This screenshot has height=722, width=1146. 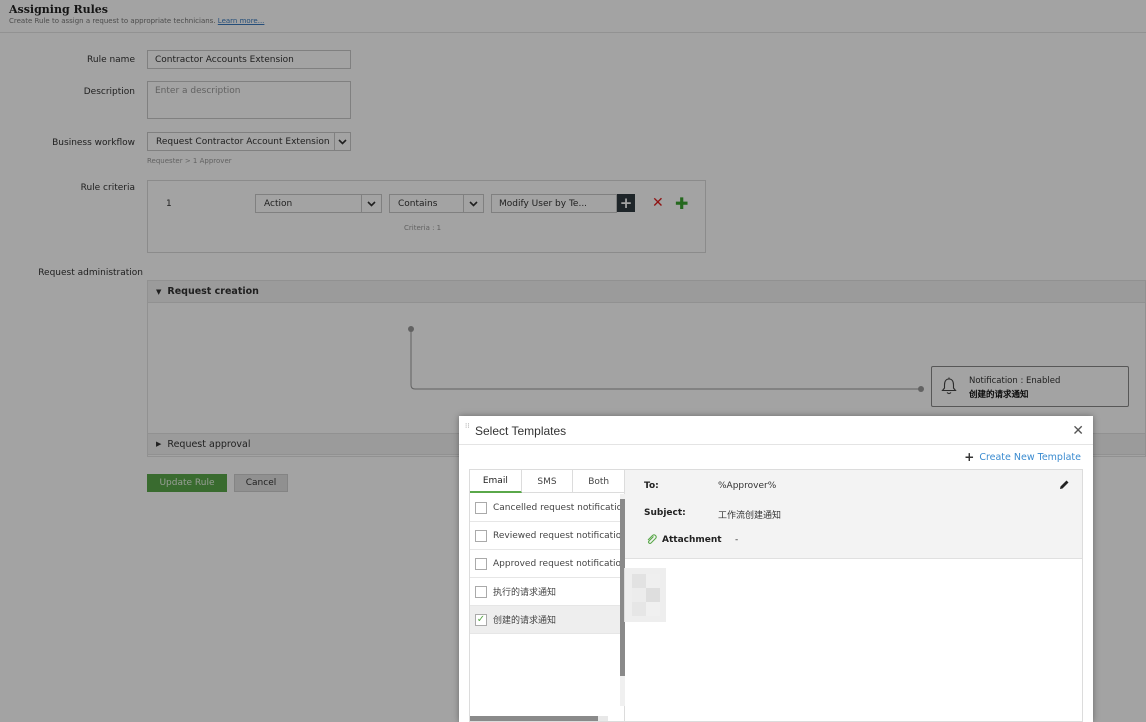 What do you see at coordinates (556, 535) in the screenshot?
I see `template-label: Reviewed request notification` at bounding box center [556, 535].